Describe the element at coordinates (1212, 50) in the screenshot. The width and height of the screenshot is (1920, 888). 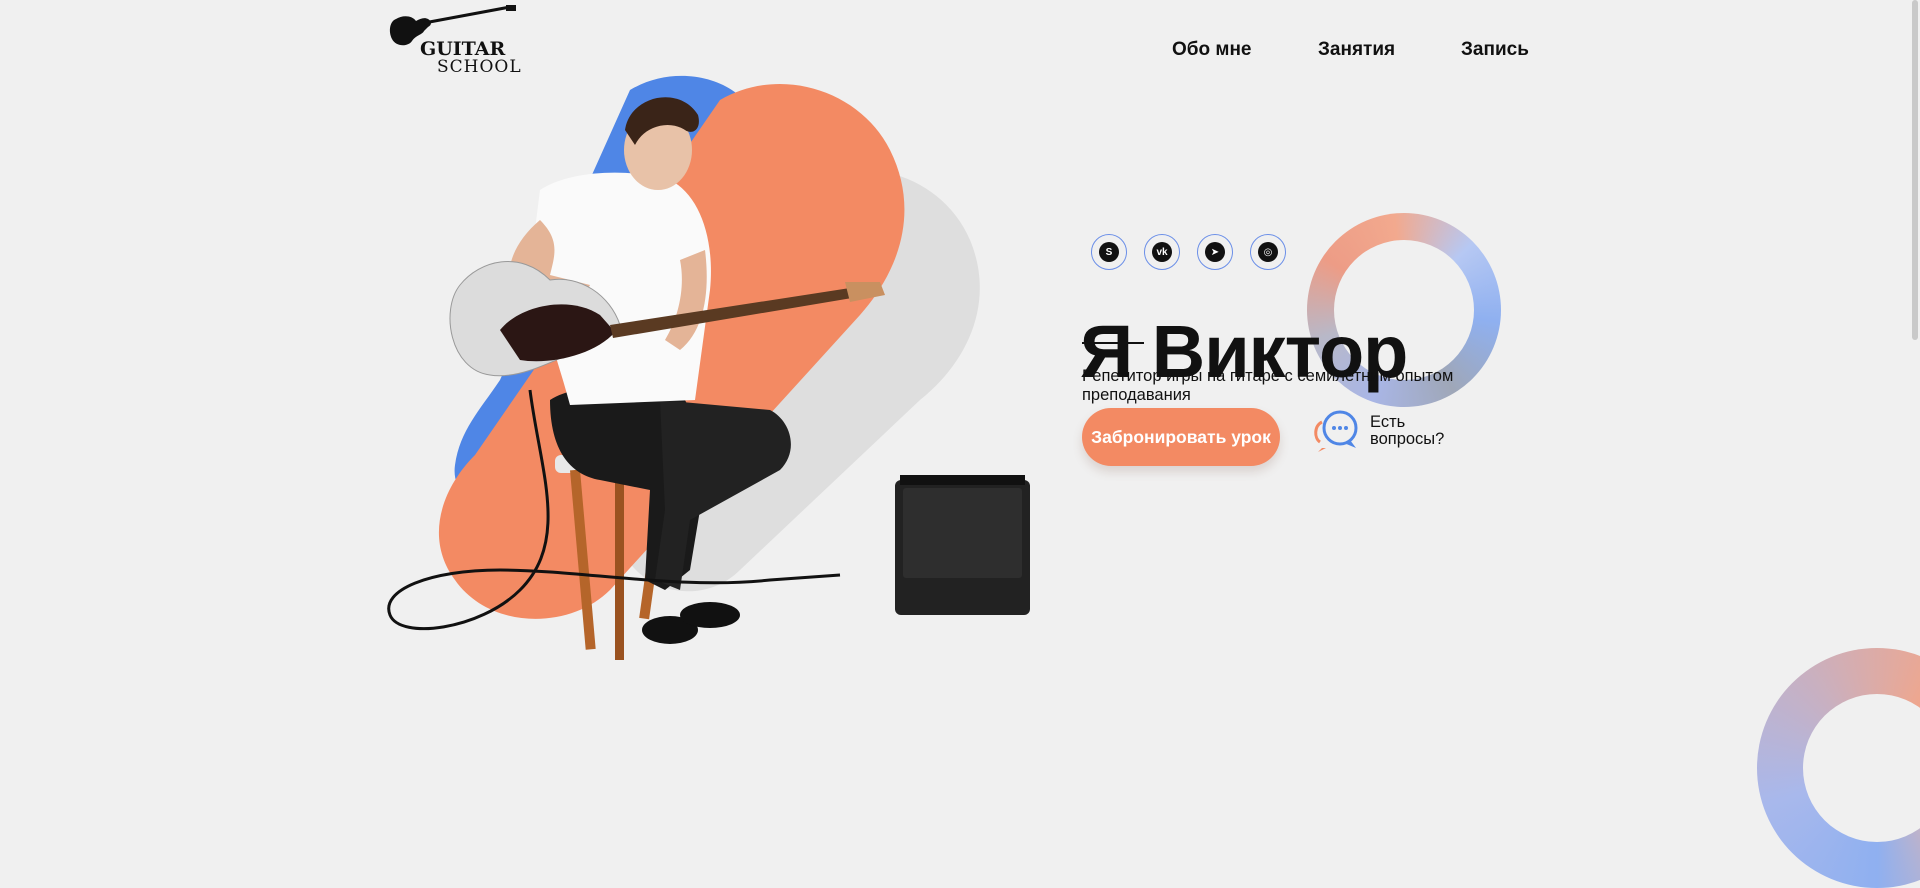
I see `nav-item-about: Обо мне` at that location.